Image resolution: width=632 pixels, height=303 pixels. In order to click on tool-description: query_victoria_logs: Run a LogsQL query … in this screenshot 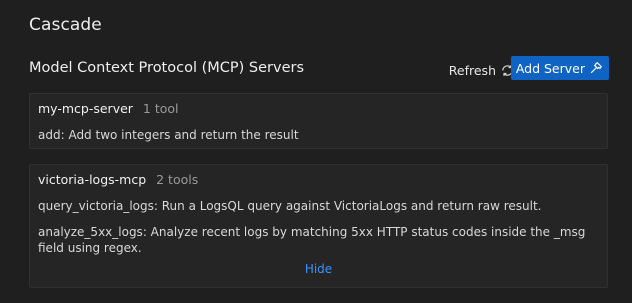, I will do `click(290, 206)`.